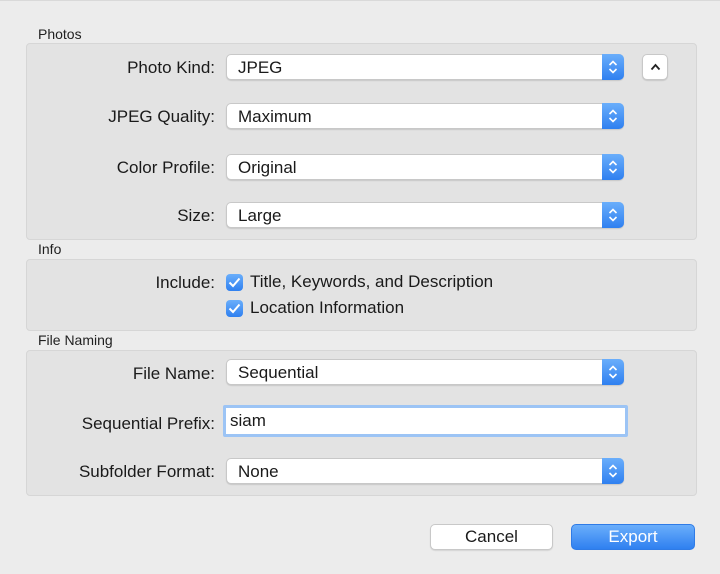 The height and width of the screenshot is (574, 720). I want to click on color-profile-label: Color Profile:, so click(165, 167).